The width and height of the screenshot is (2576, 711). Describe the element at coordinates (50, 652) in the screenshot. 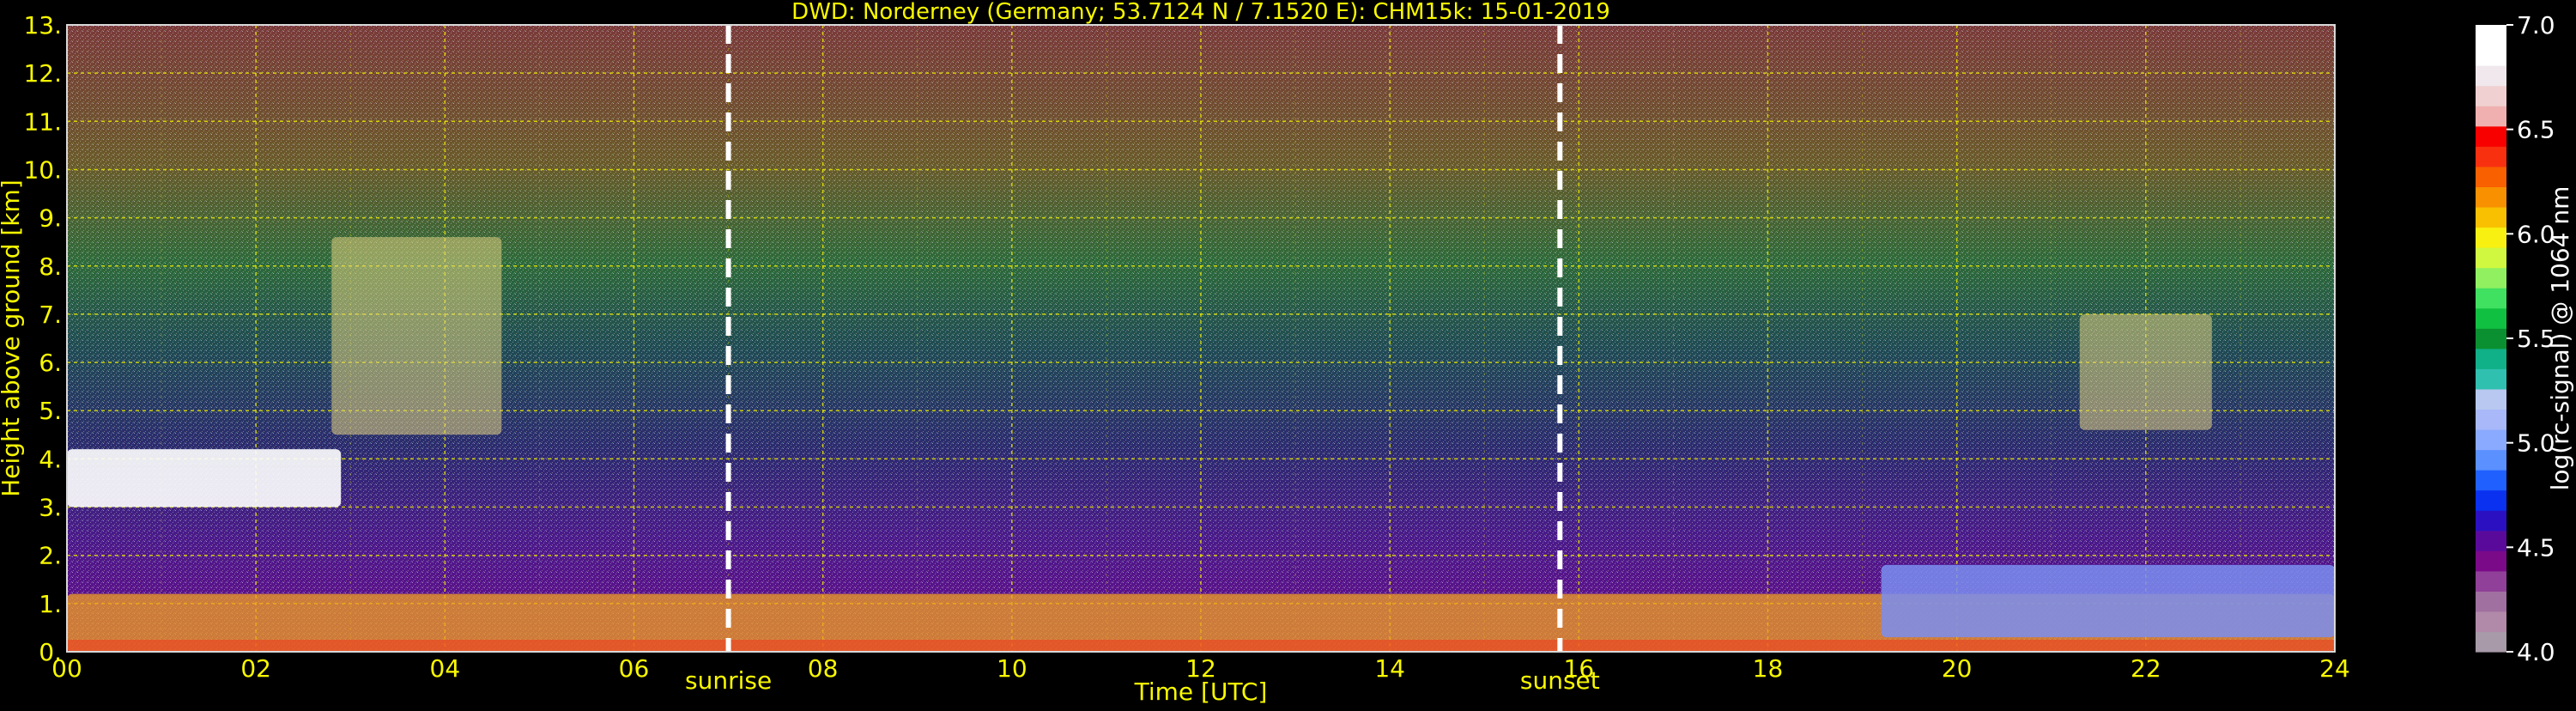

I see `y-tick-label: 0.` at that location.